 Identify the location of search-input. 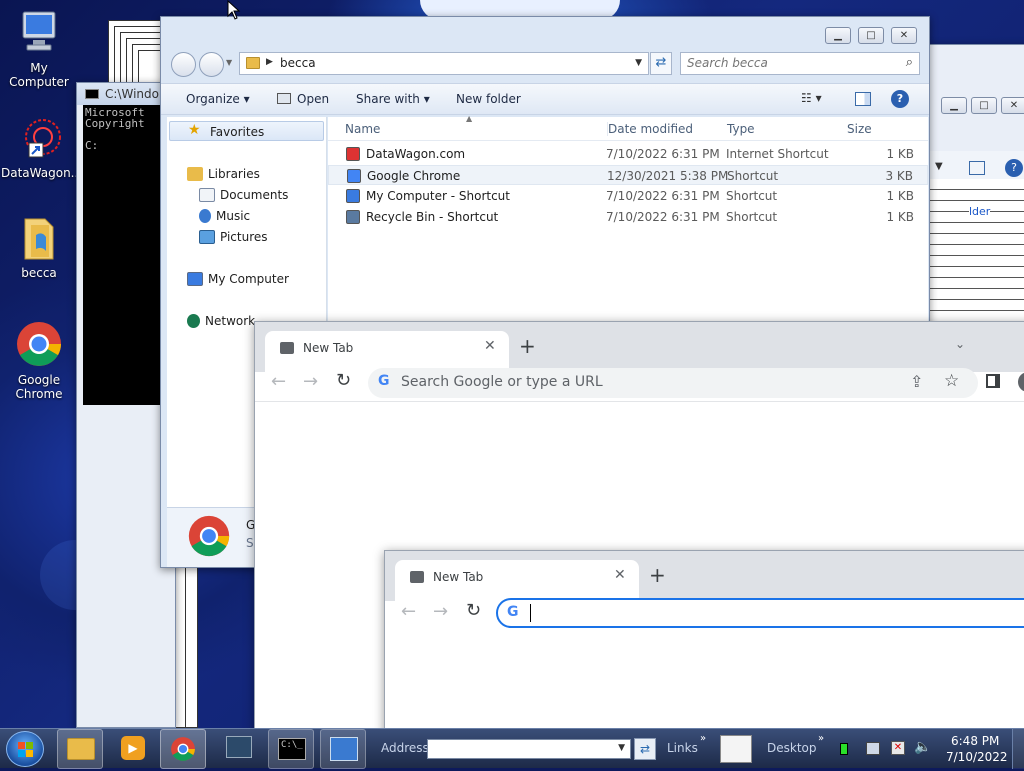
(787, 63).